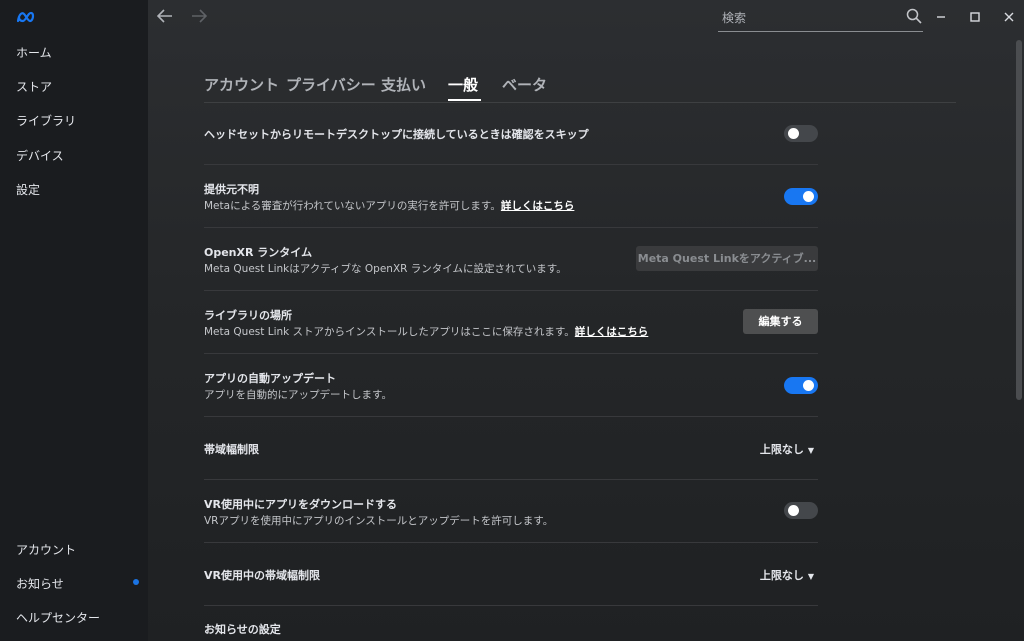  What do you see at coordinates (511, 448) in the screenshot?
I see `setting-row-bandwidth: 帯域幅制限 上限なし ▼` at bounding box center [511, 448].